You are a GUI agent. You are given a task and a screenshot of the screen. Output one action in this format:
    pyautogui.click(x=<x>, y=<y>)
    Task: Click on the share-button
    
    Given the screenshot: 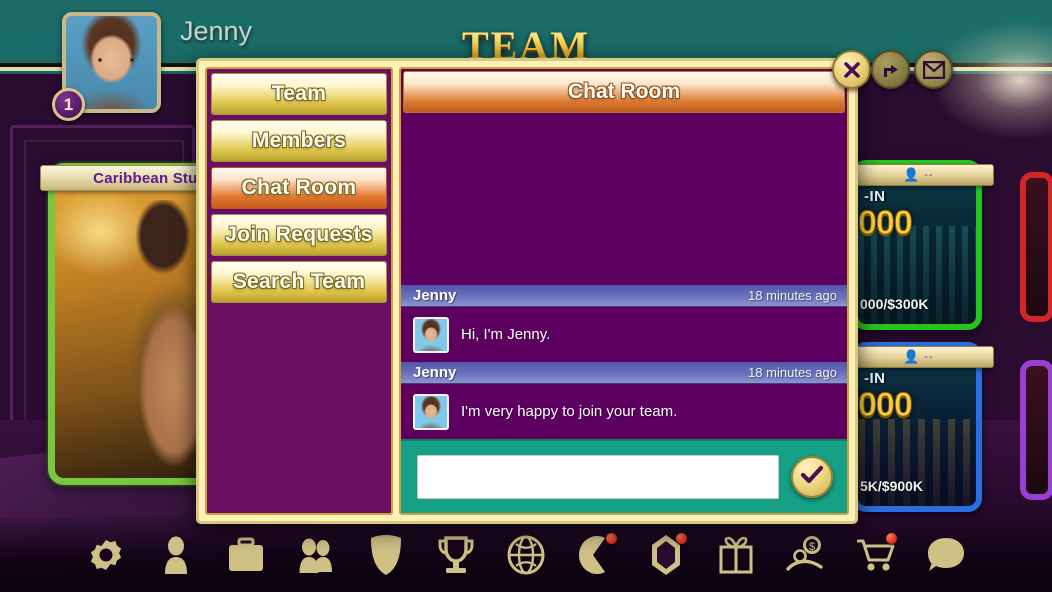 What is the action you would take?
    pyautogui.click(x=890, y=69)
    